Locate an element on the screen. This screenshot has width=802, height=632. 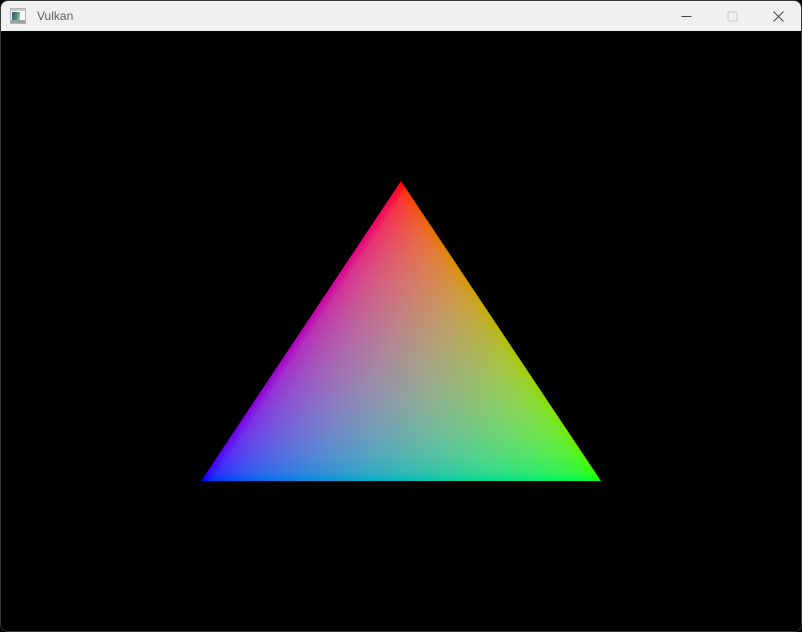
caption-buttons is located at coordinates (732, 16).